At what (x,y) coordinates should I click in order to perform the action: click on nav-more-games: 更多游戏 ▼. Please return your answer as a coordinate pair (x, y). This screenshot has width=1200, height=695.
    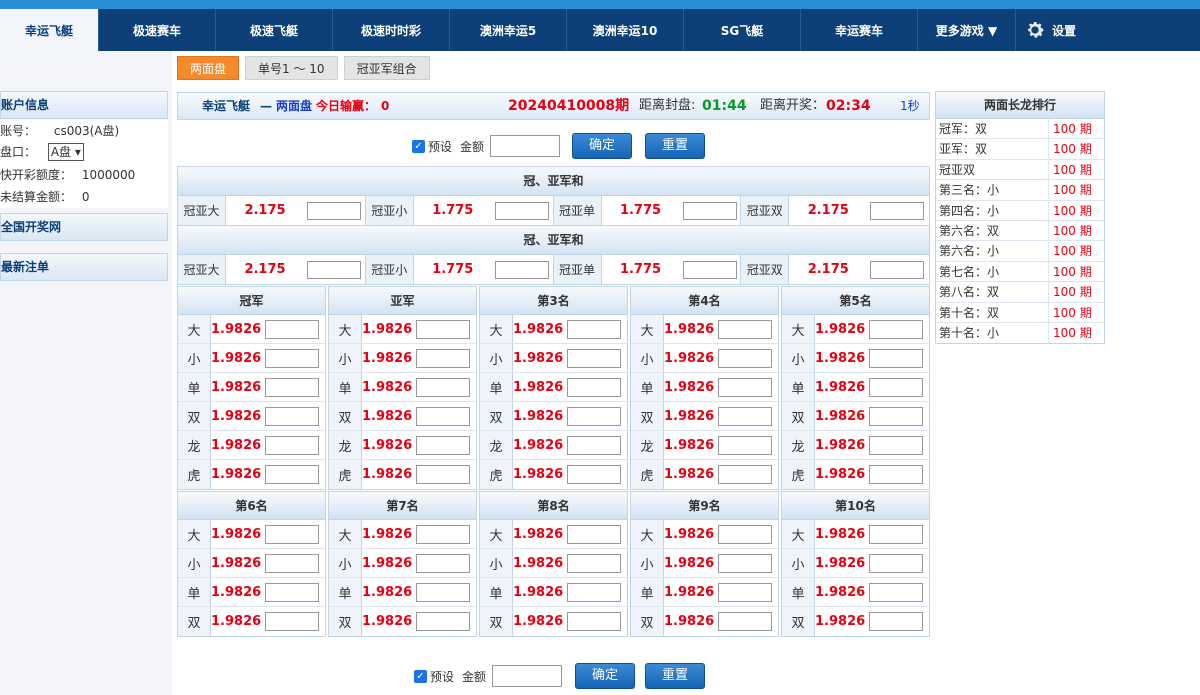
    Looking at the image, I should click on (967, 30).